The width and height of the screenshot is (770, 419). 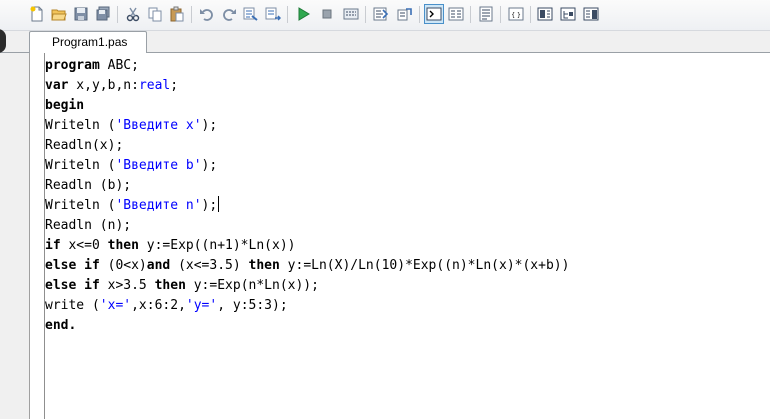 I want to click on code-line: var x,y,b,n:real;, so click(x=307, y=86).